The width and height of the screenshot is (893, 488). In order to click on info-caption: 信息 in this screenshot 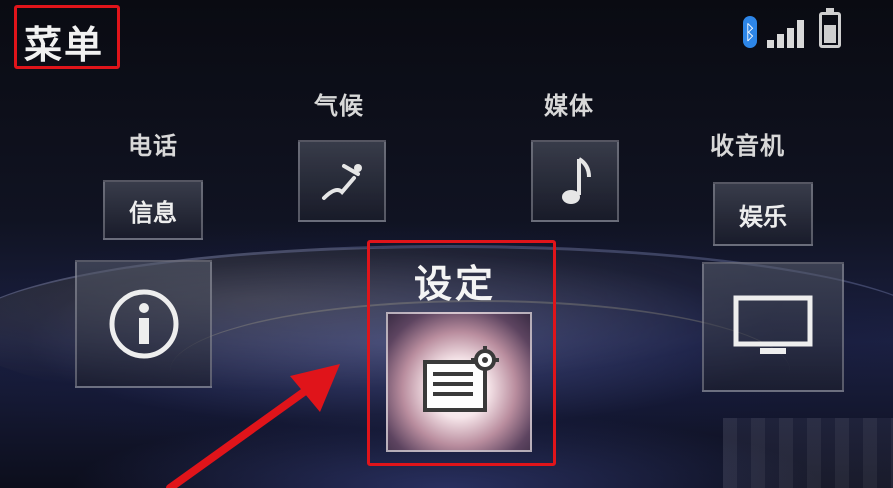, I will do `click(153, 212)`.